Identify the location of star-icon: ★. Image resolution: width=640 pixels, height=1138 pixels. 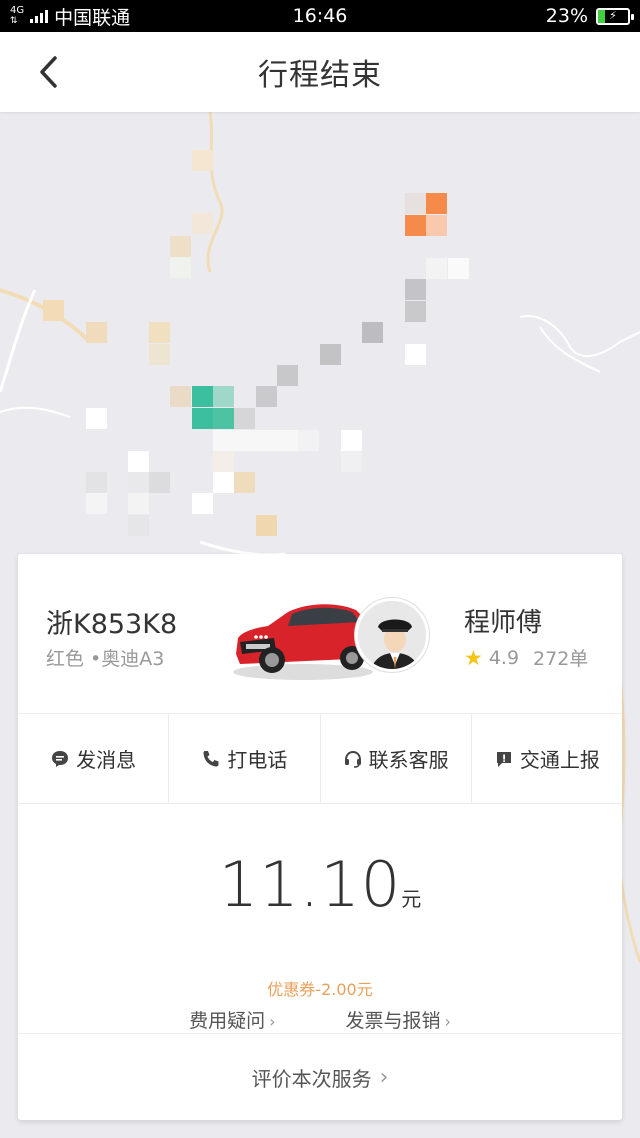
(473, 657).